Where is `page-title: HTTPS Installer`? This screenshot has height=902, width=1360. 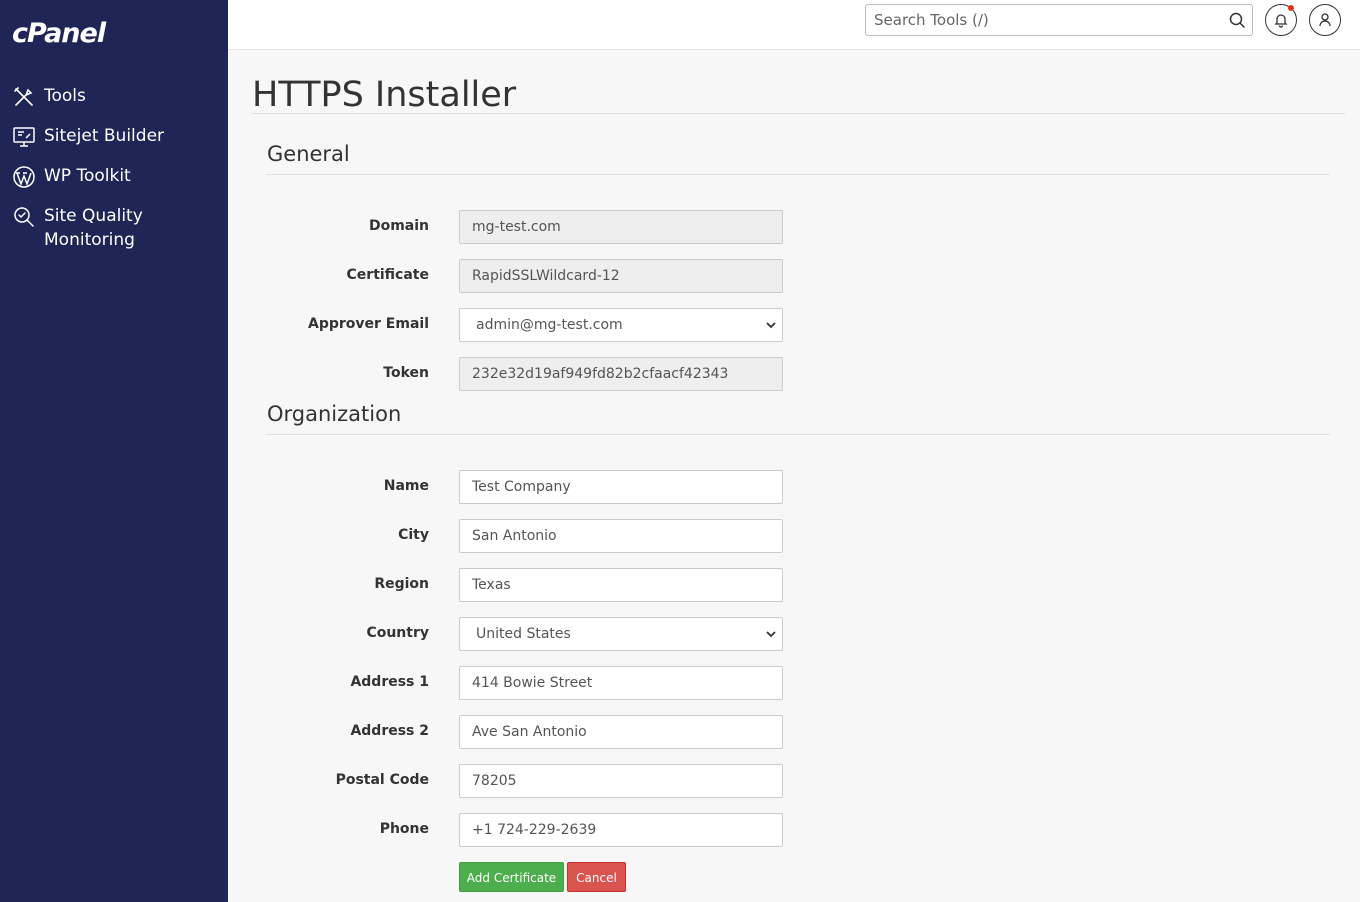
page-title: HTTPS Installer is located at coordinates (384, 95).